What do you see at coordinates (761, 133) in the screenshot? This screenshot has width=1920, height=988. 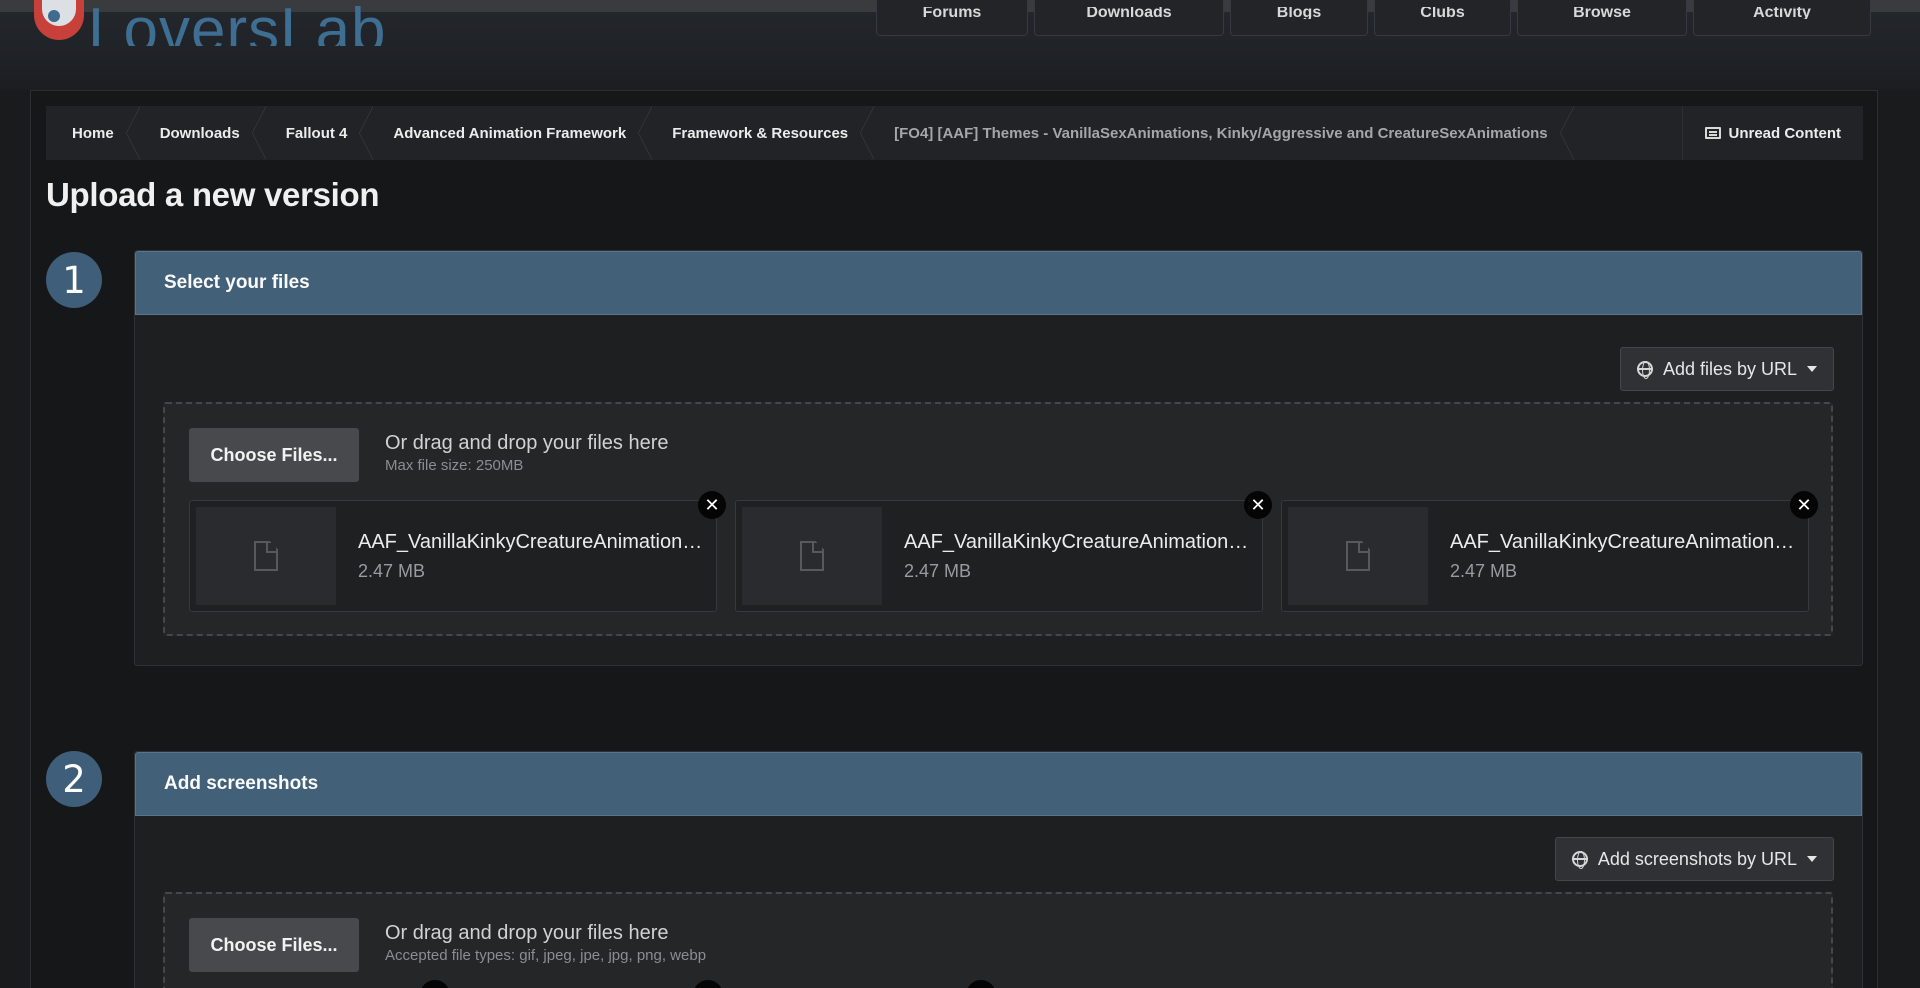 I see `breadcrumb-framework-resources: Framework & Resources` at bounding box center [761, 133].